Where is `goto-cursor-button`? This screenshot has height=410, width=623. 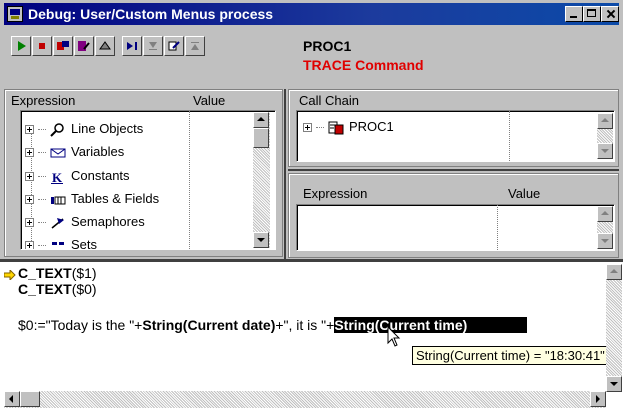
goto-cursor-button is located at coordinates (153, 46).